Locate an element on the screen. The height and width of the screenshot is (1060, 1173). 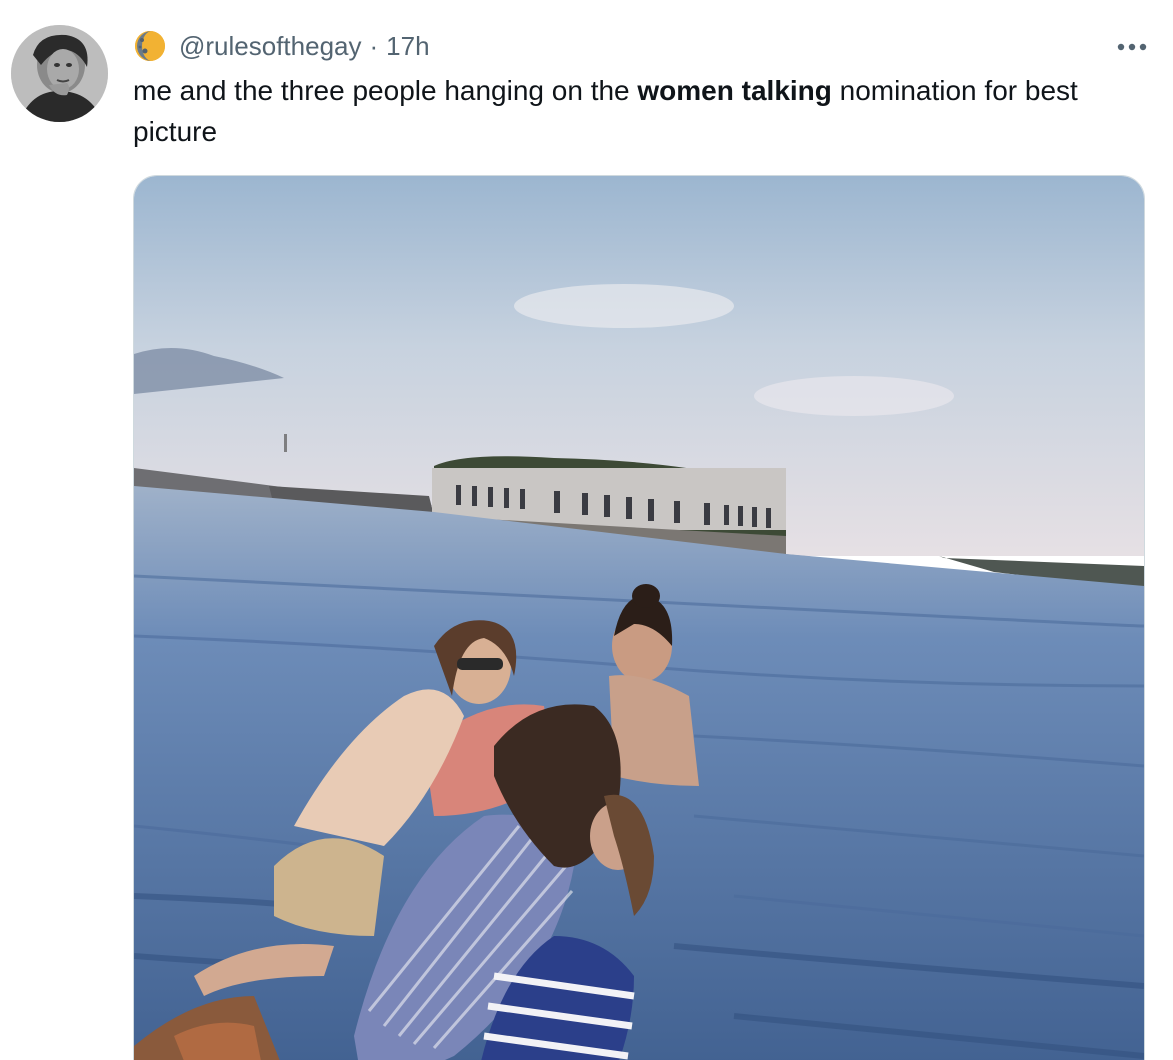
more-options-button is located at coordinates (1132, 47).